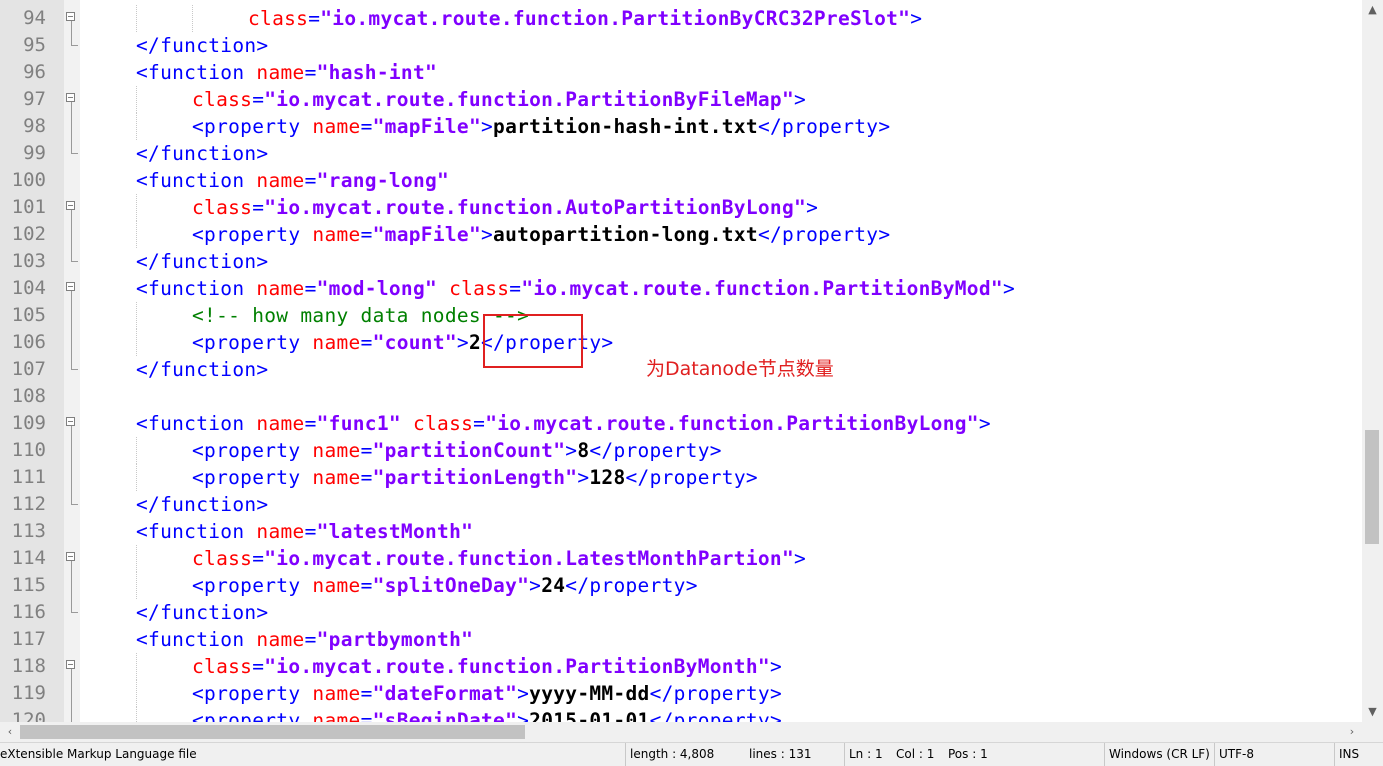 Image resolution: width=1383 pixels, height=766 pixels. I want to click on code-line: 108, so click(681, 396).